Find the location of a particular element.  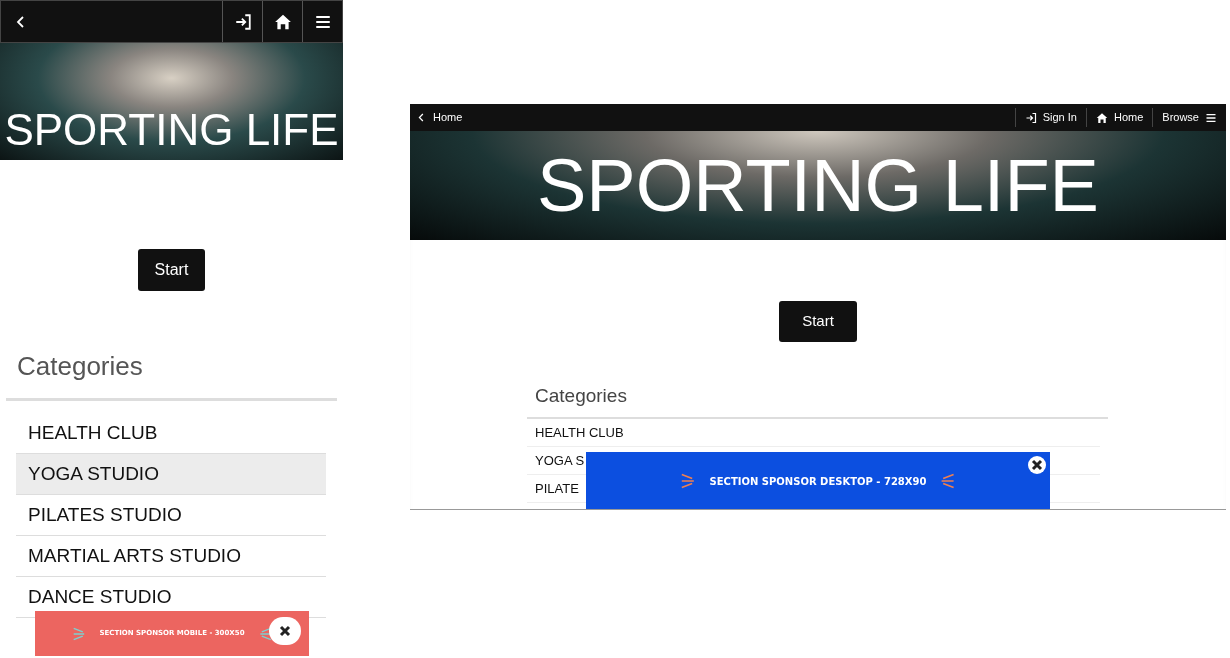

back-link: Home is located at coordinates (436, 117).